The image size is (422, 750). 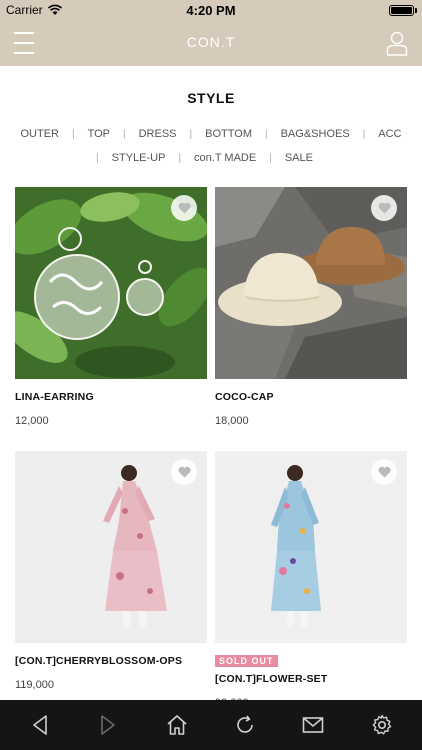 I want to click on product-price: 119,000, so click(x=34, y=685).